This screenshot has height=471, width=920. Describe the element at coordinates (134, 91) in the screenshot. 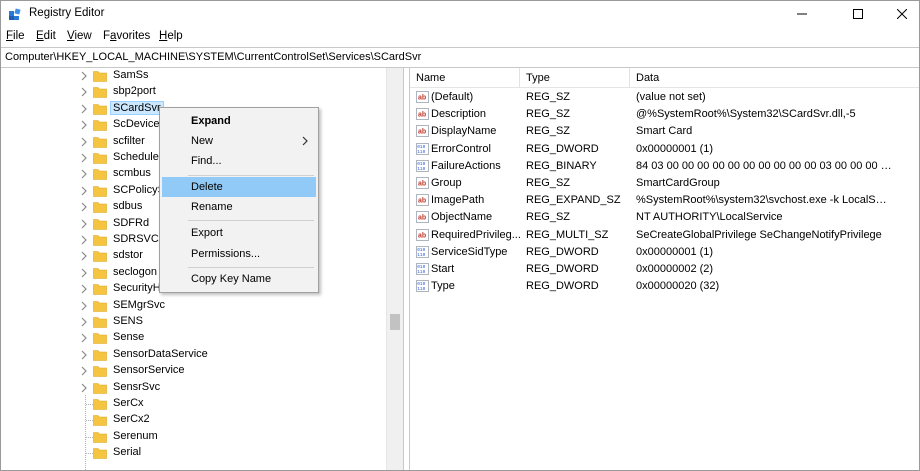

I see `tree-item-label: sbp2port` at that location.